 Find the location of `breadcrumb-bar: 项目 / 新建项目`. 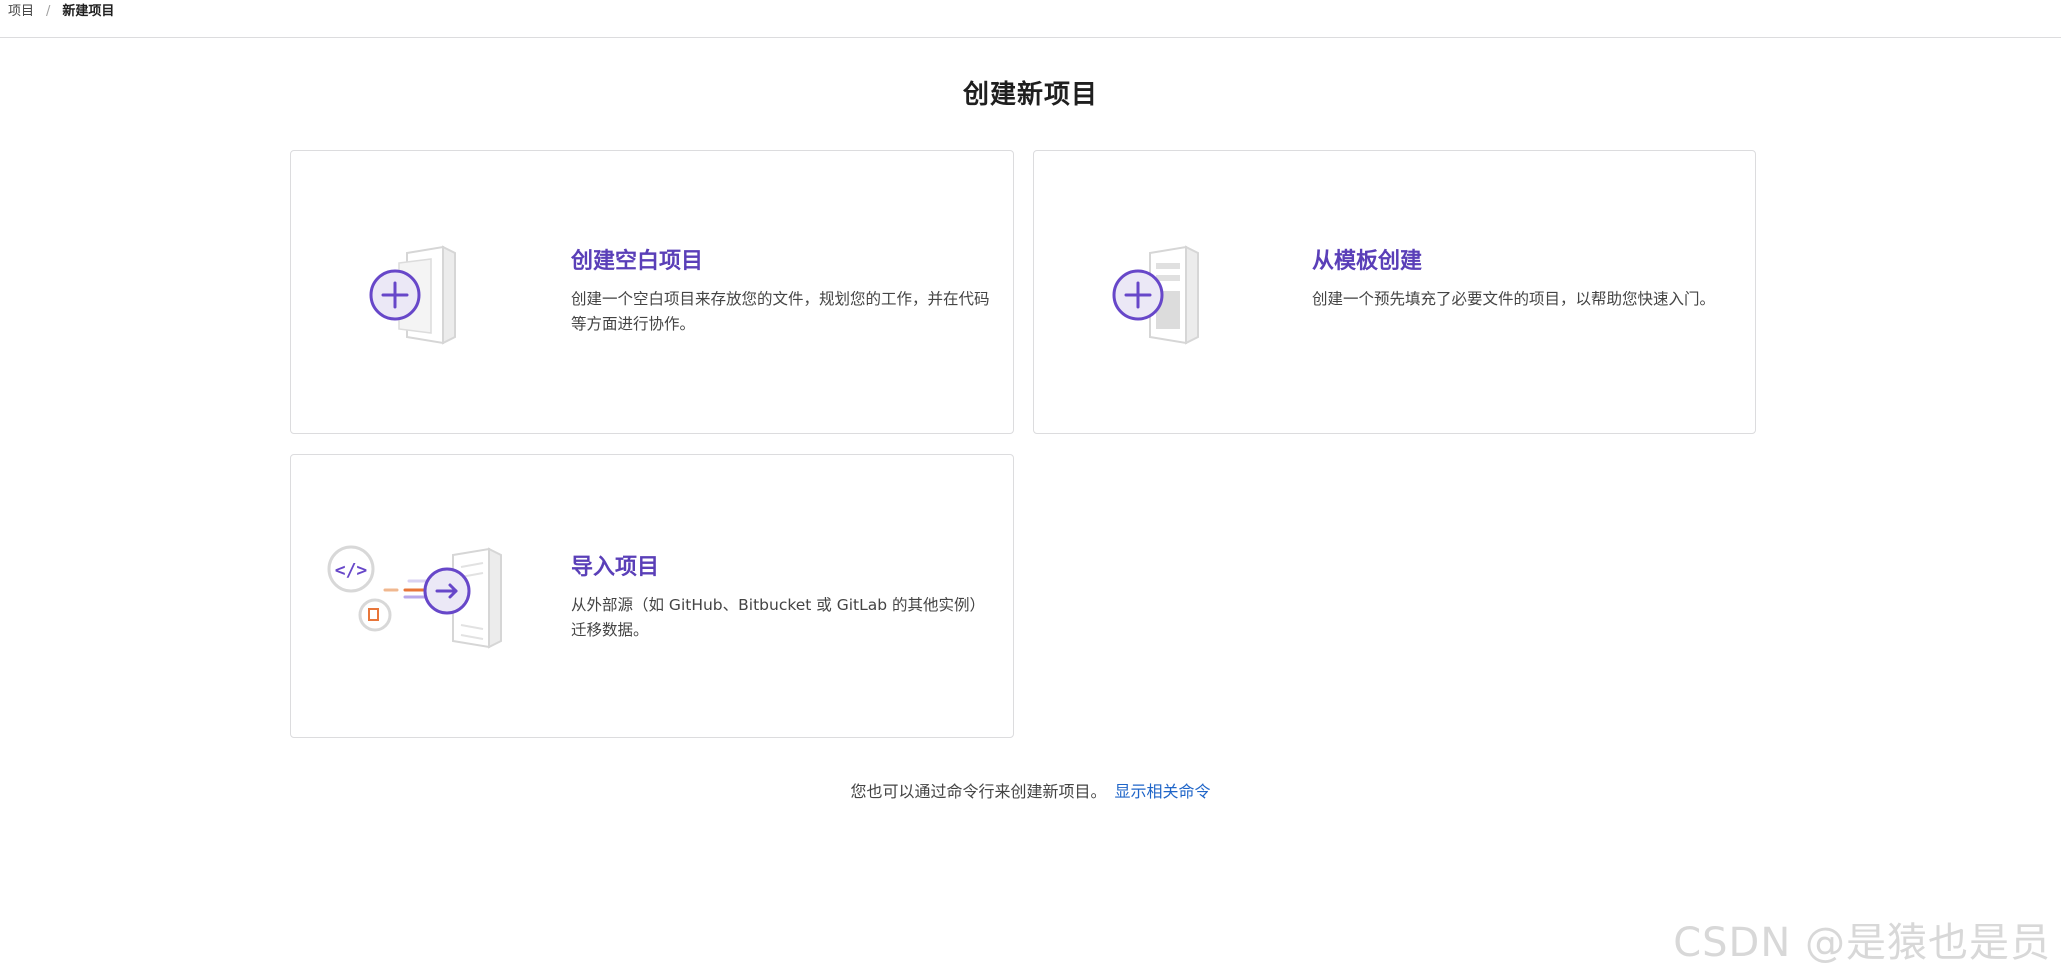

breadcrumb-bar: 项目 / 新建项目 is located at coordinates (1030, 19).